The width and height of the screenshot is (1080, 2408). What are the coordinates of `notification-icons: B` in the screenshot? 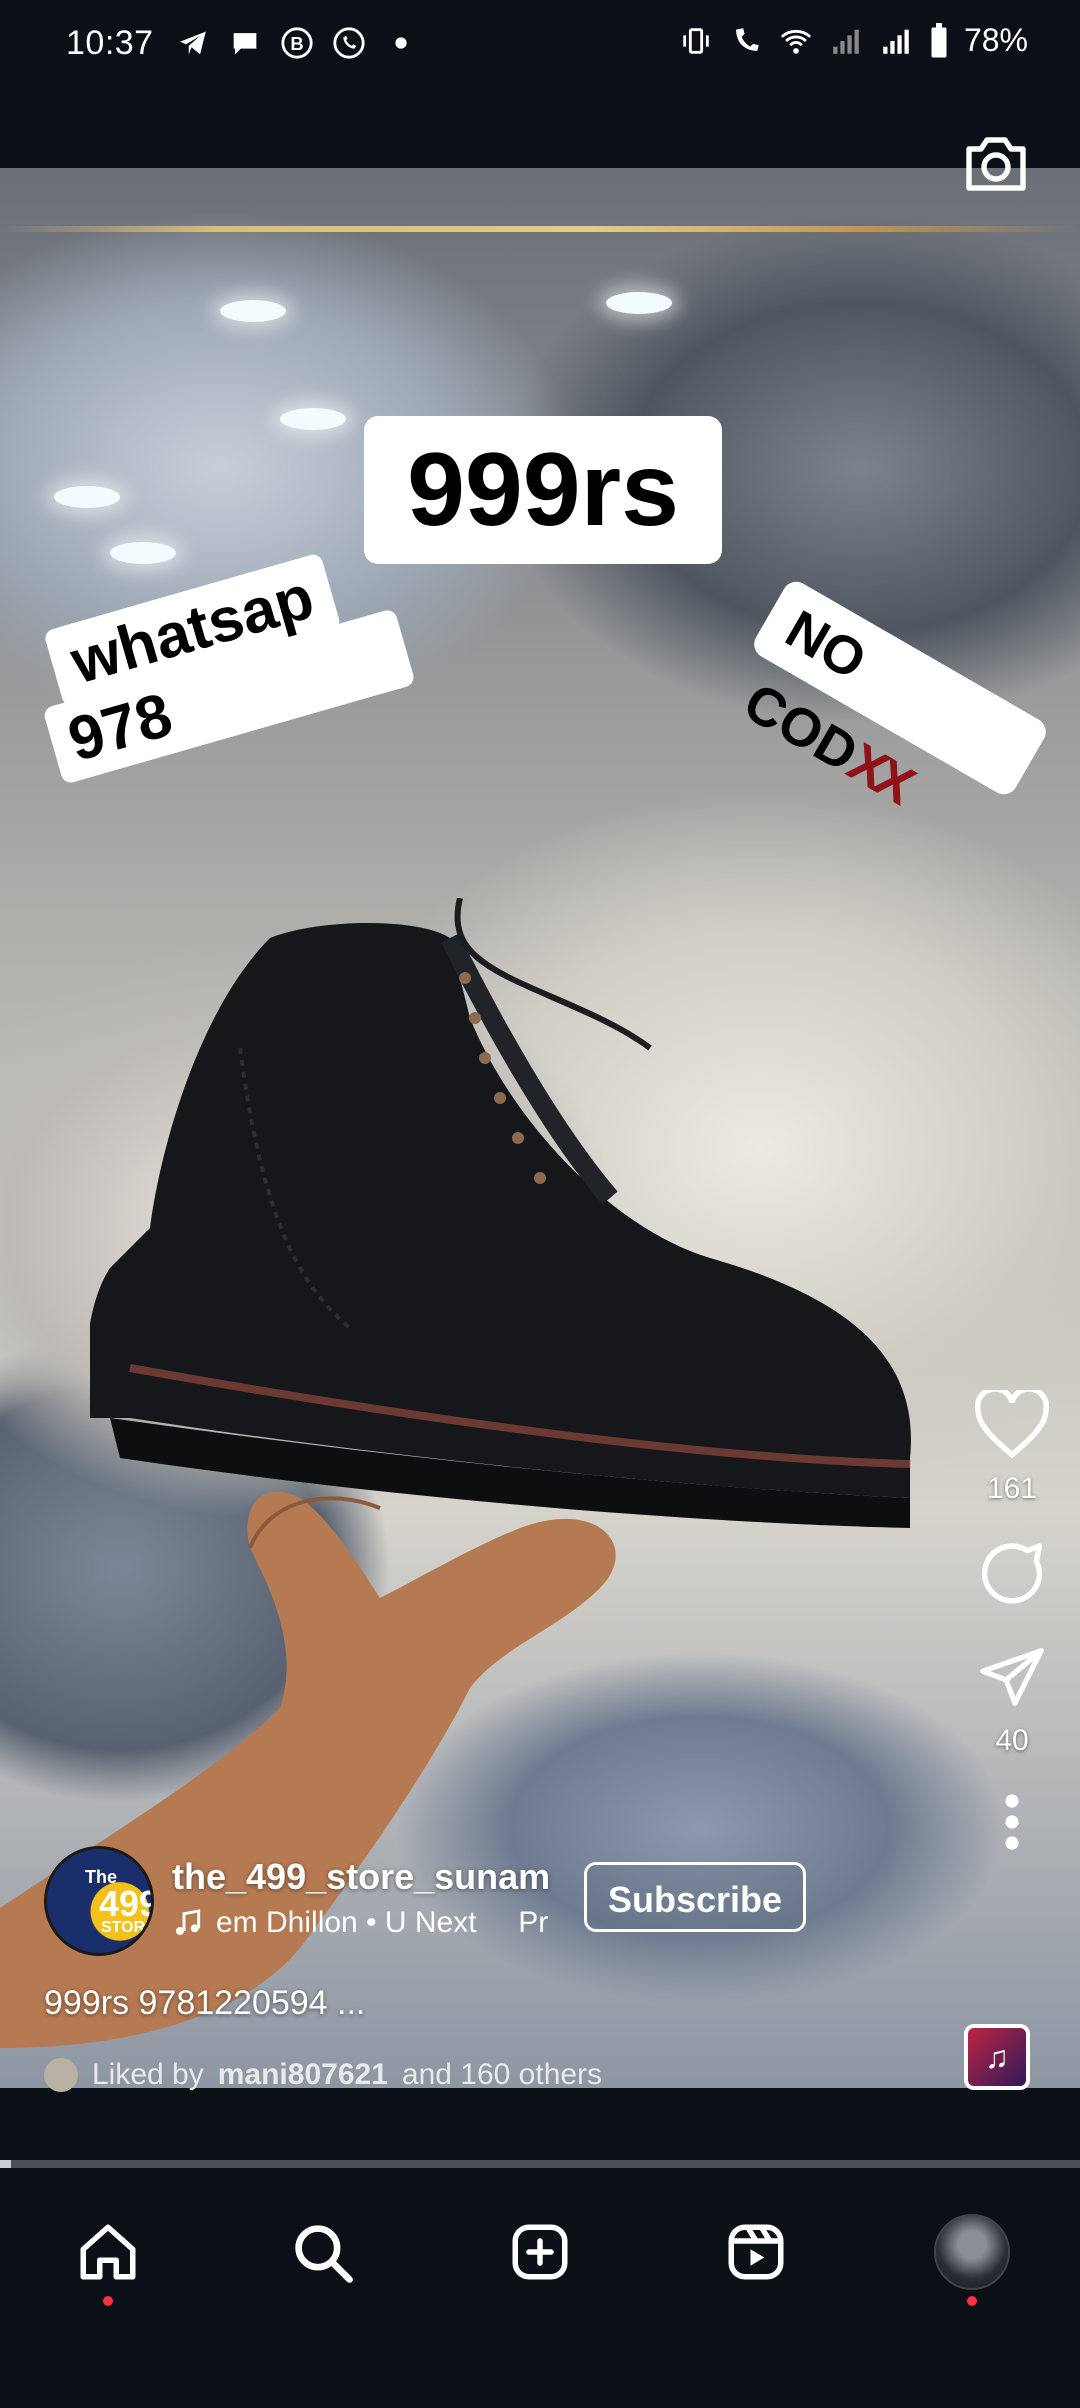 It's located at (297, 43).